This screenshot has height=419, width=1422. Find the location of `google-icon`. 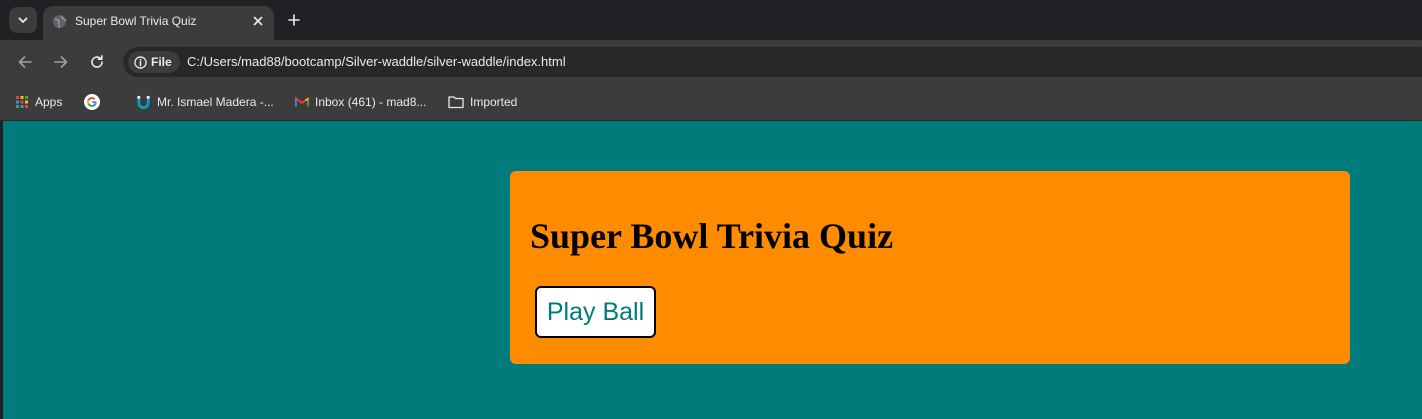

google-icon is located at coordinates (92, 102).